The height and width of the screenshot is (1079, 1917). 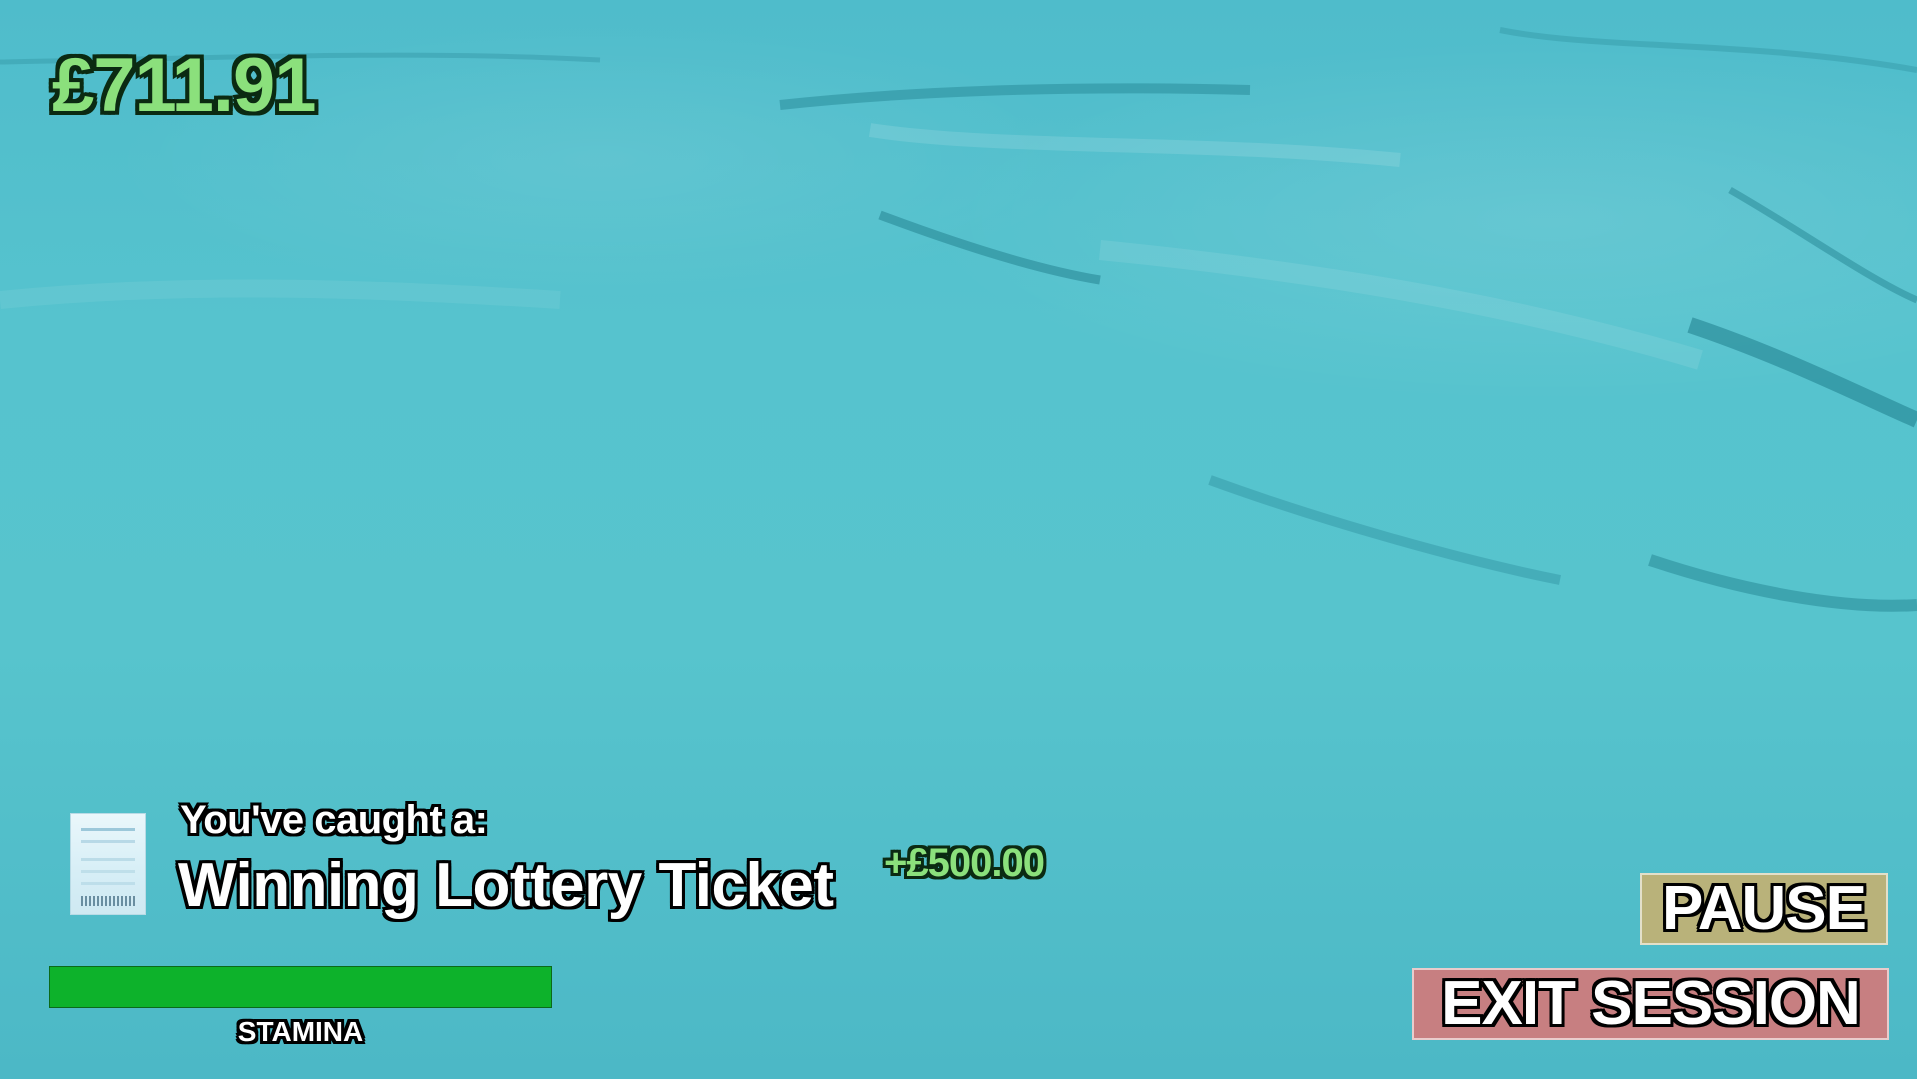 I want to click on pause-button: PAUSE, so click(x=1764, y=909).